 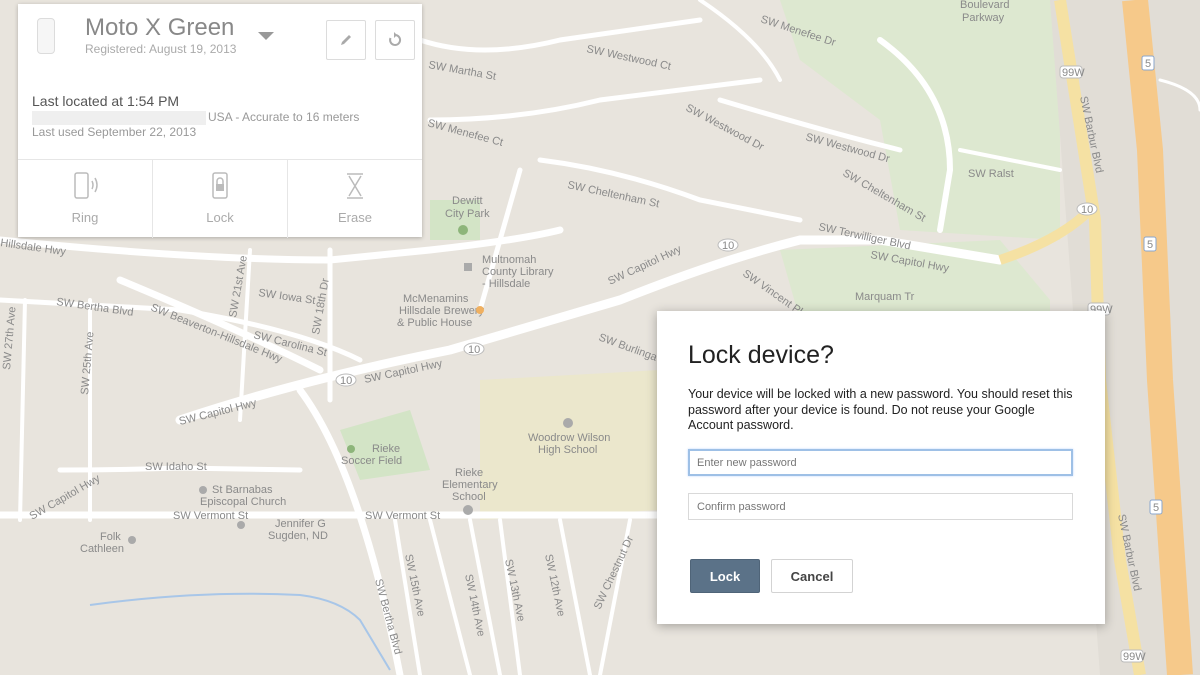 I want to click on device-name: Moto X Green, so click(x=160, y=27).